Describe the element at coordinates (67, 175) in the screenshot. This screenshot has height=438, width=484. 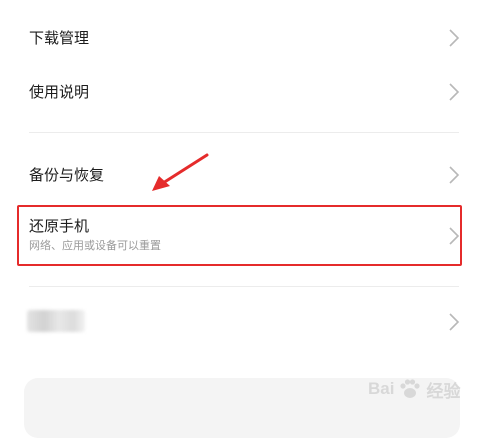
I see `settings-item-label: 备份与恢复` at that location.